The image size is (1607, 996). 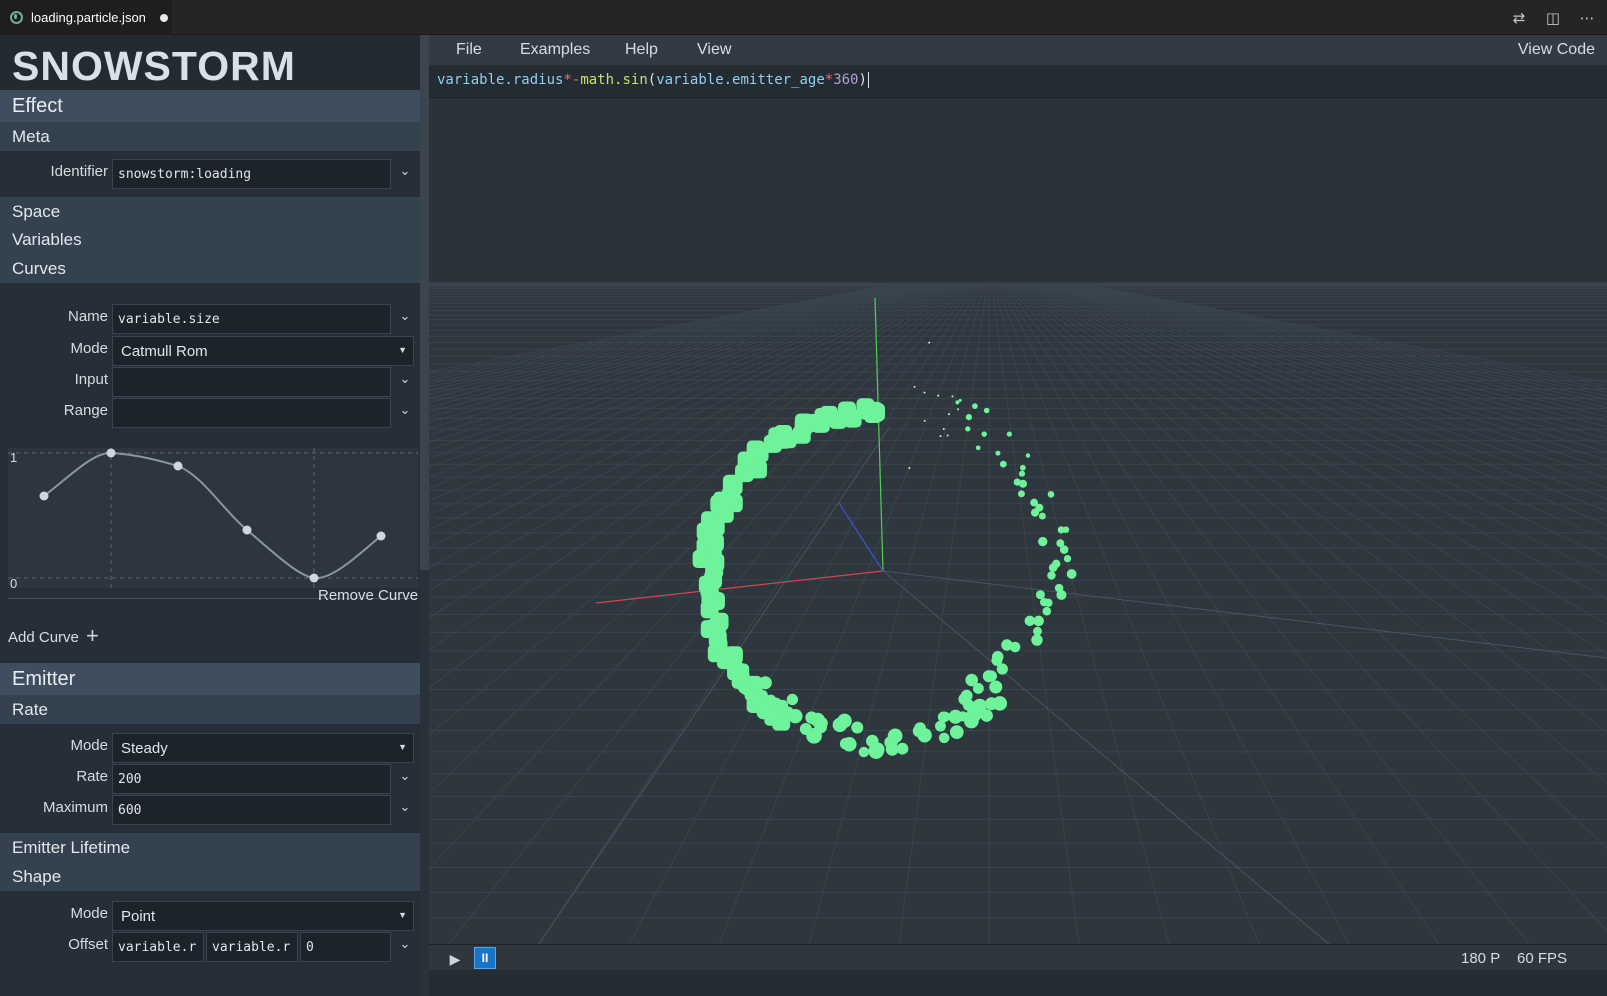 I want to click on compare-changes-icon: ⇄, so click(x=1519, y=18).